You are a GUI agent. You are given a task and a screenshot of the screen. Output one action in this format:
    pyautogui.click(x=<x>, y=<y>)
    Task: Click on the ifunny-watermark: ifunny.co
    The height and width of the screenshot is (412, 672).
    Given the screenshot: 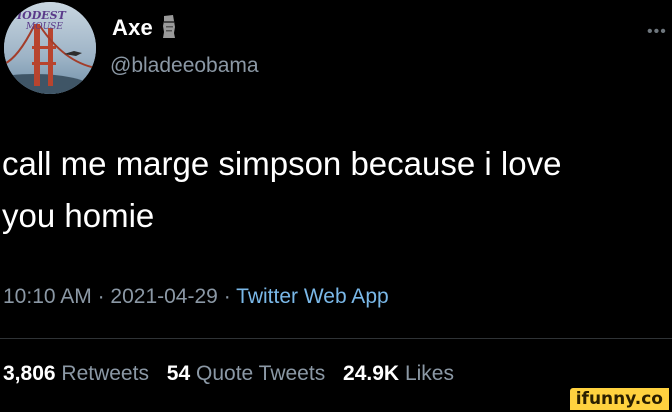 What is the action you would take?
    pyautogui.click(x=619, y=399)
    